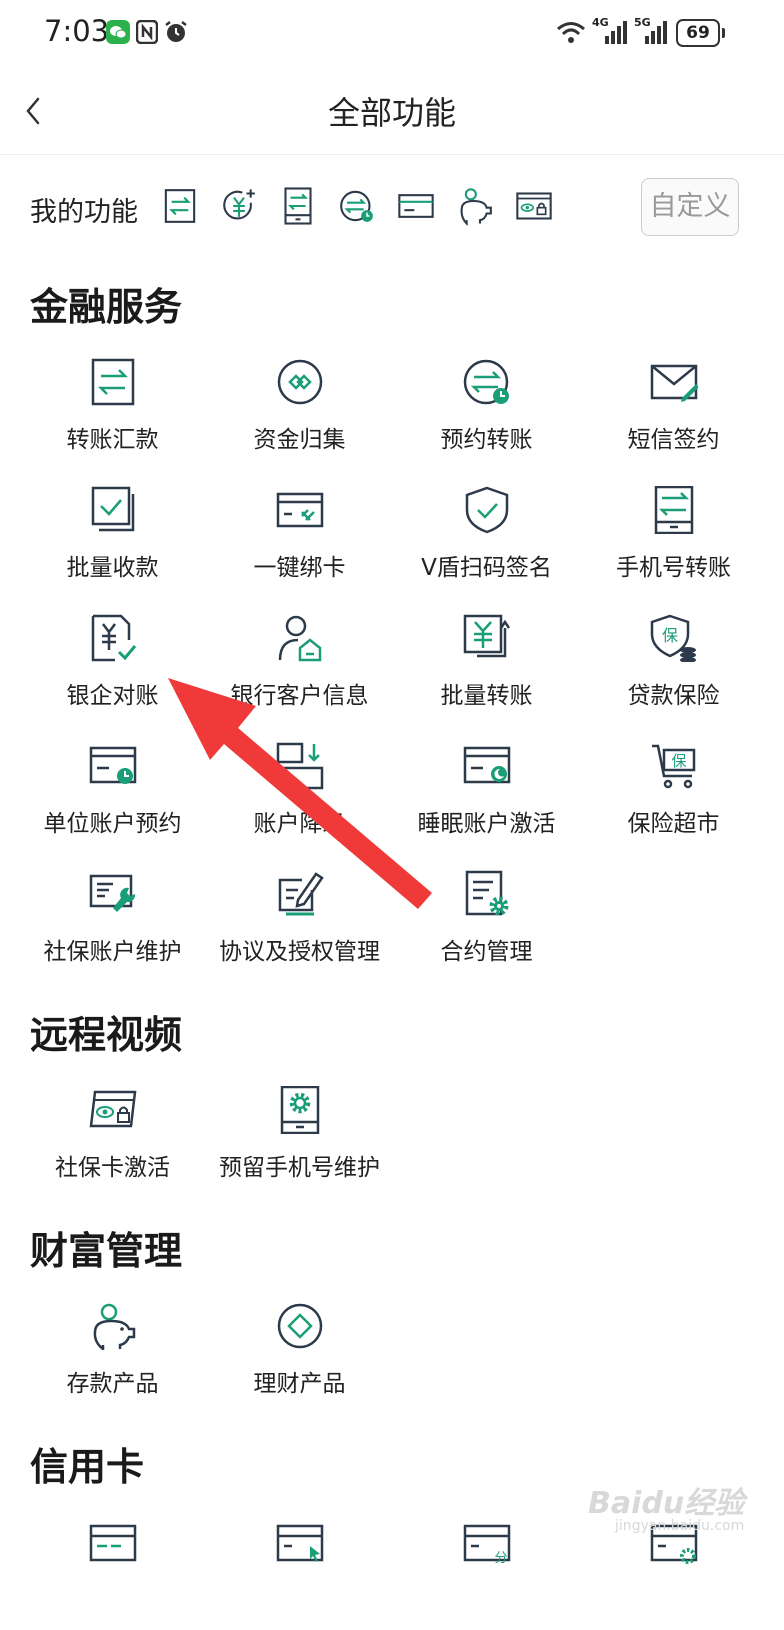 The height and width of the screenshot is (1630, 784). What do you see at coordinates (299, 413) in the screenshot?
I see `func-item-fund-collect: 资金归集` at bounding box center [299, 413].